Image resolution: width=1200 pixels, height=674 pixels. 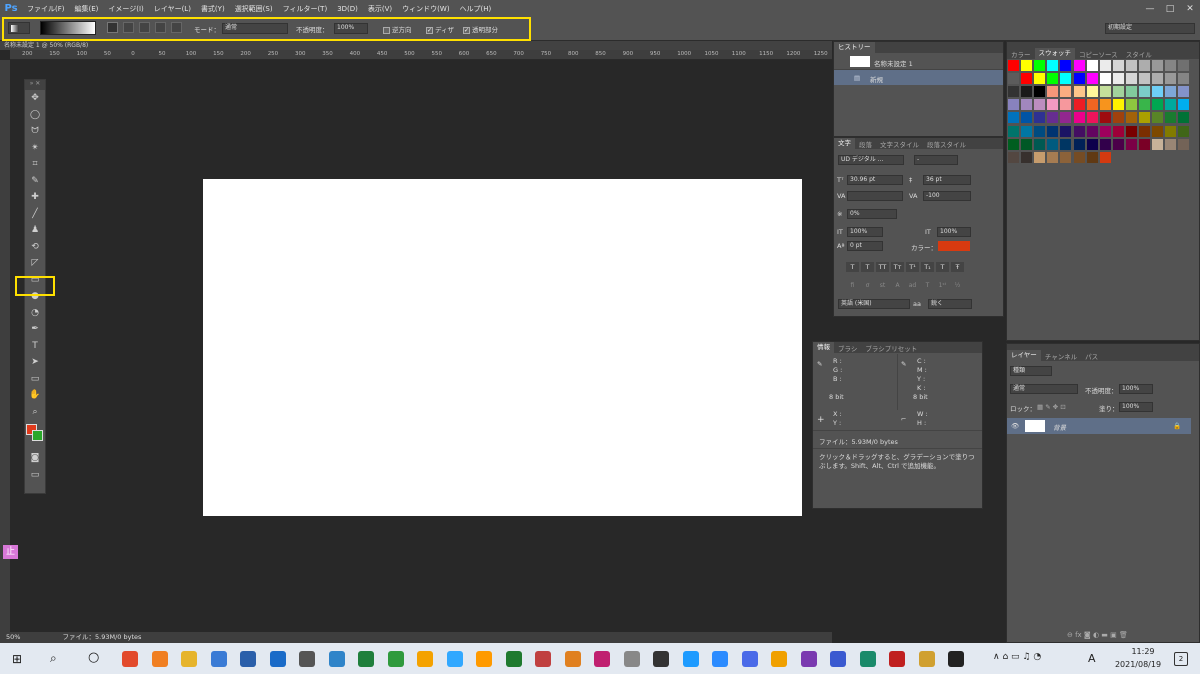 What do you see at coordinates (35, 230) in the screenshot?
I see `stamp-tool-icon: ♟` at bounding box center [35, 230].